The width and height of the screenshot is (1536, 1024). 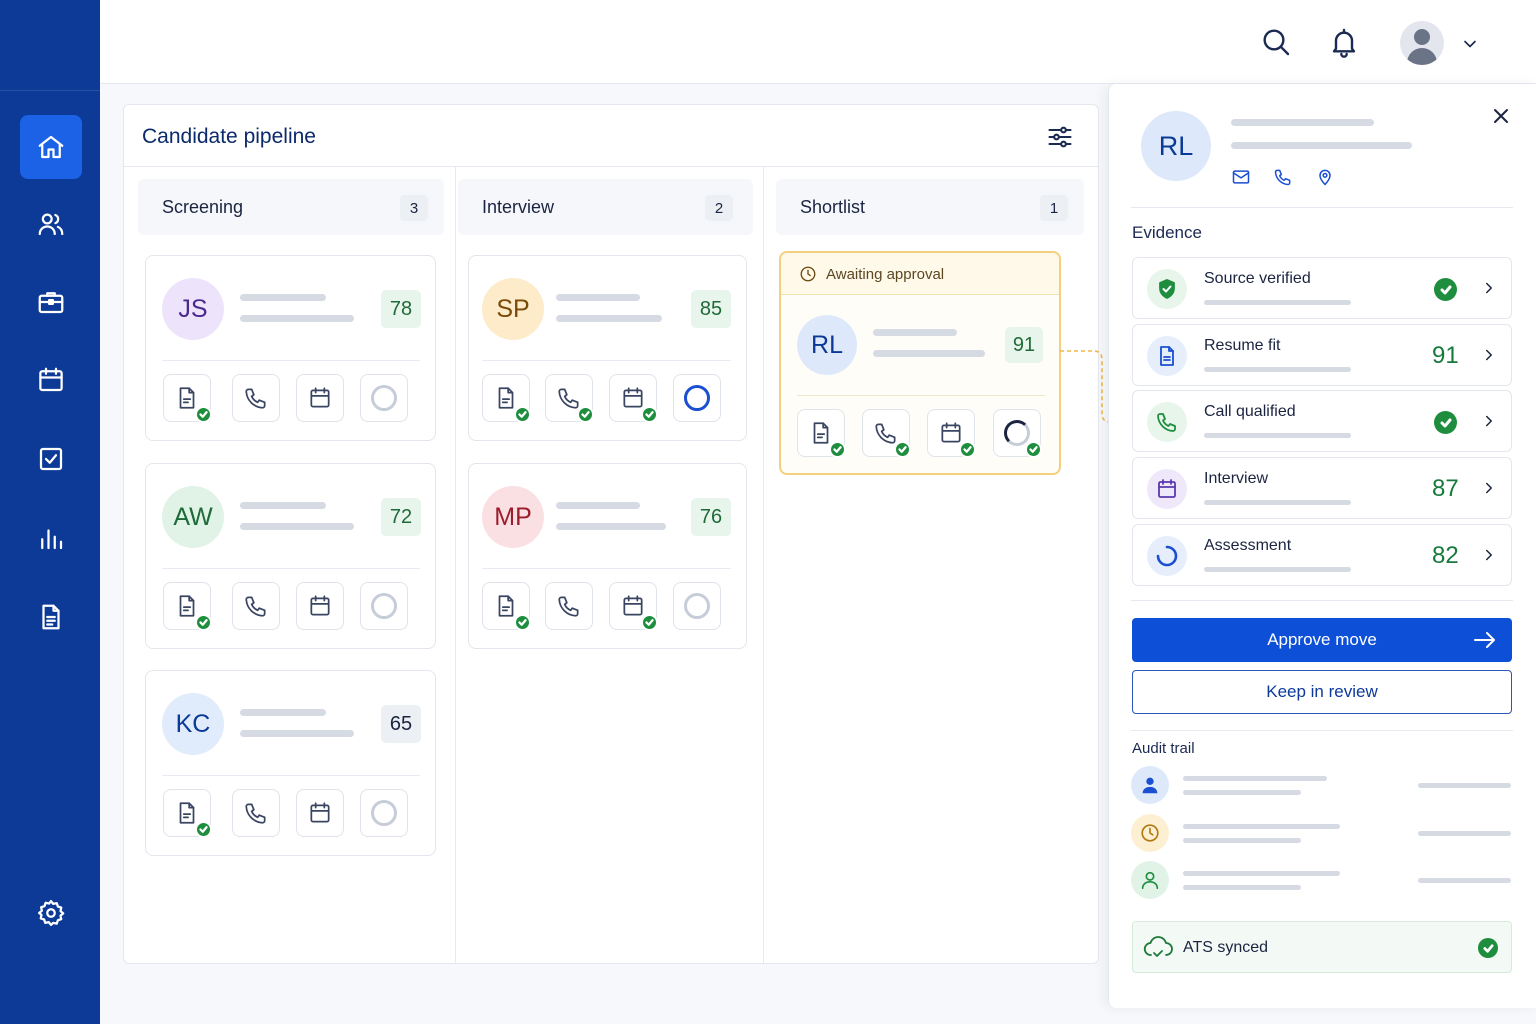 I want to click on candidate-card-rl: Awaiting approval RL 91, so click(x=920, y=363).